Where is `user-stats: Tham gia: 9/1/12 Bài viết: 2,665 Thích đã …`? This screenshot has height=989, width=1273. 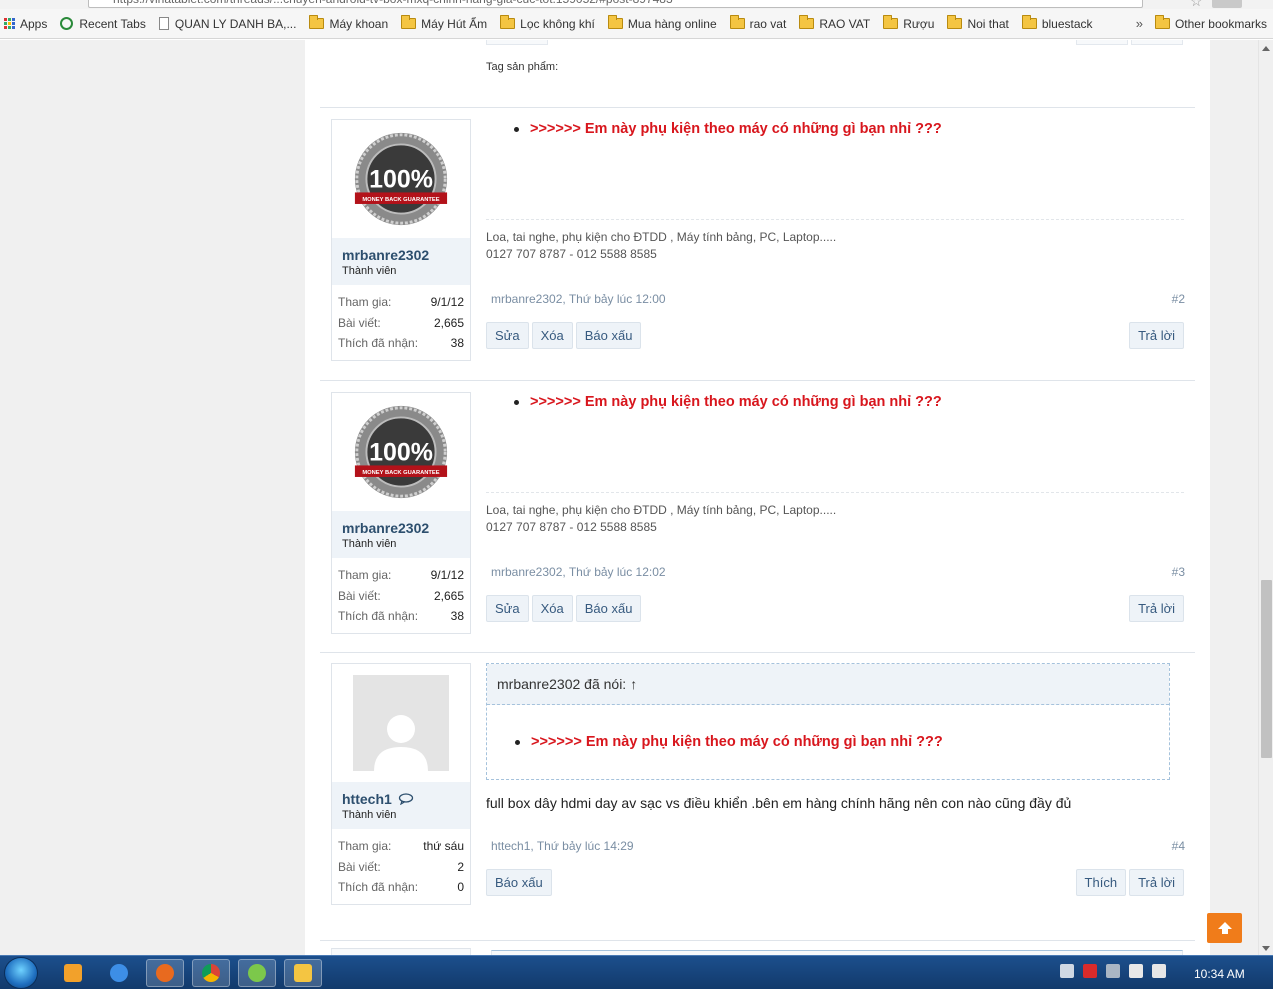
user-stats: Tham gia: 9/1/12 Bài viết: 2,665 Thích đã … is located at coordinates (401, 595).